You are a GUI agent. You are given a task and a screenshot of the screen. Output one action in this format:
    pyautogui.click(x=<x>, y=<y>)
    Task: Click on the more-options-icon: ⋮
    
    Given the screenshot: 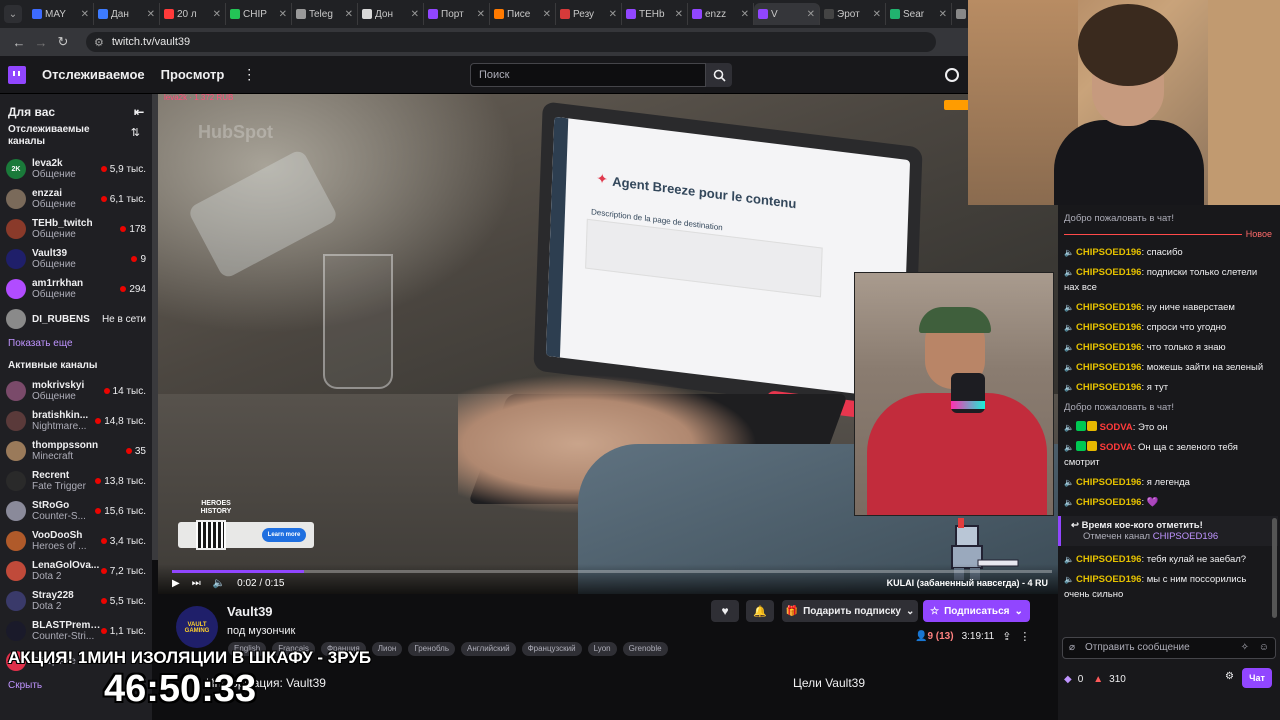 What is the action you would take?
    pyautogui.click(x=1024, y=636)
    